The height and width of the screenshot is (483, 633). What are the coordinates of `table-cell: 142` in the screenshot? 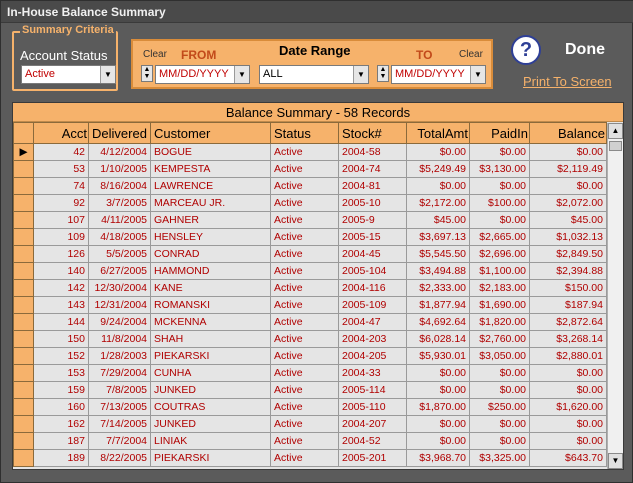 It's located at (61, 288).